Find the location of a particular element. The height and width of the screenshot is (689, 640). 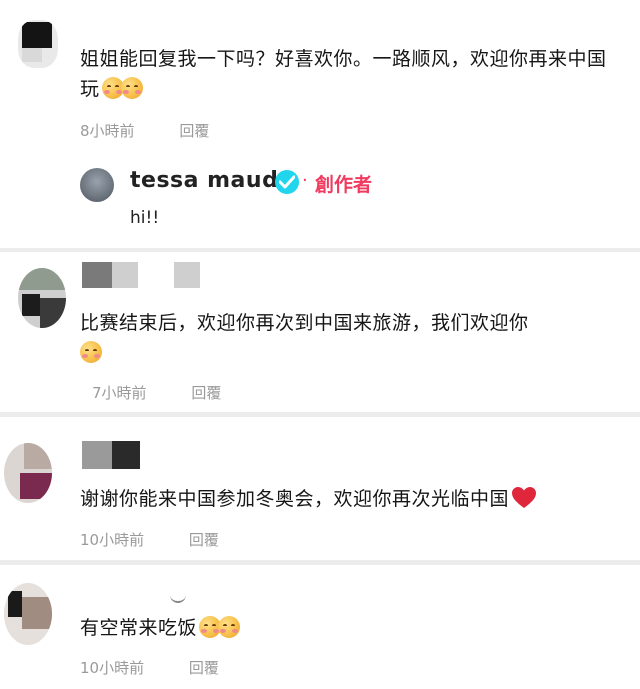

comment-text: 有空常来吃饭 is located at coordinates (350, 630).